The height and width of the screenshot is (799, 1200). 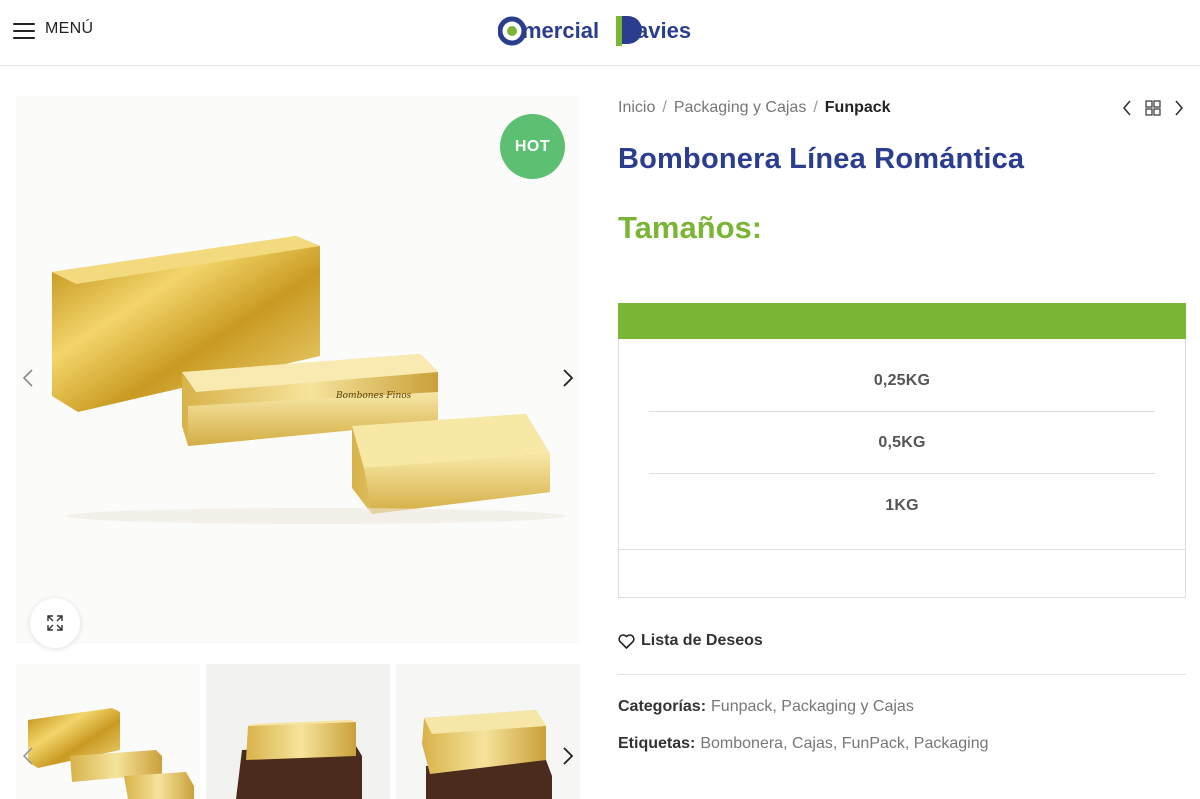 I want to click on thumbs-prev-arrow, so click(x=28, y=756).